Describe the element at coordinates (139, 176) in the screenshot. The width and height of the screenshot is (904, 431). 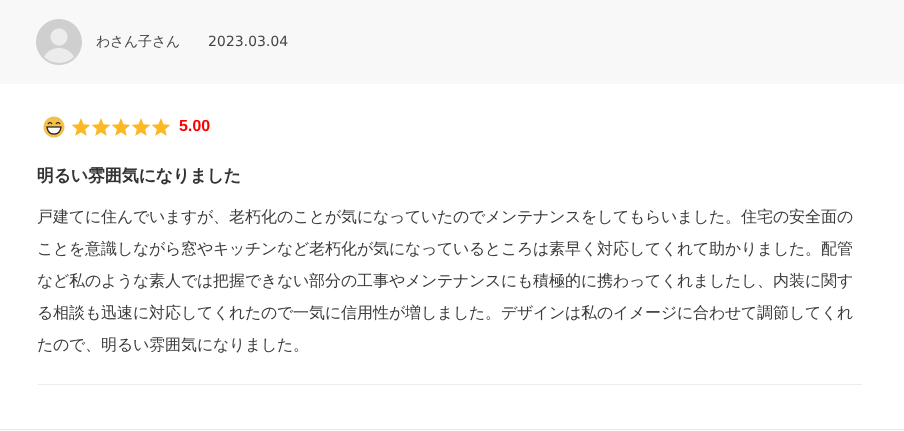
I see `review-title: 明るい雰囲気になりました` at that location.